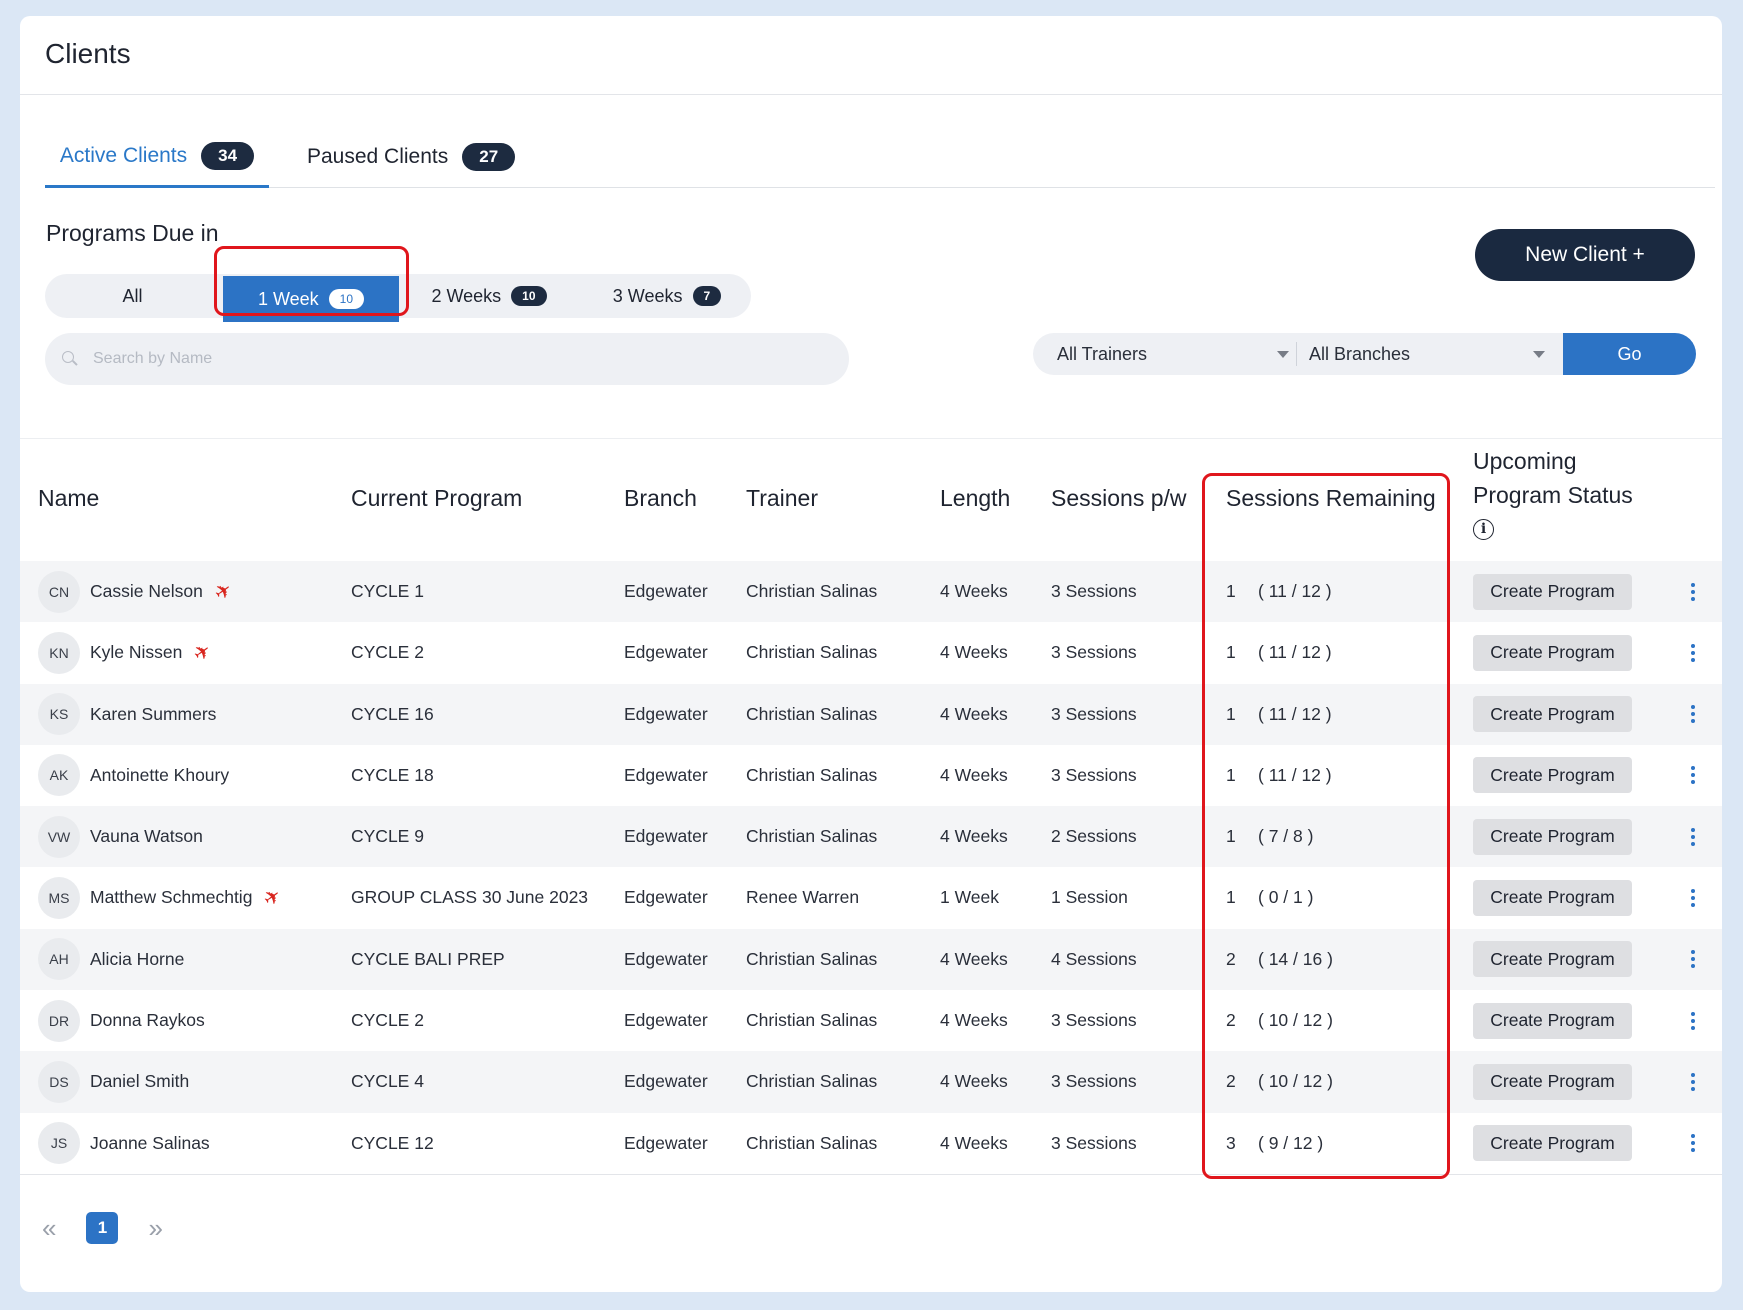 Image resolution: width=1743 pixels, height=1310 pixels. Describe the element at coordinates (311, 299) in the screenshot. I see `filter-option-1-week: 1 Week 10` at that location.